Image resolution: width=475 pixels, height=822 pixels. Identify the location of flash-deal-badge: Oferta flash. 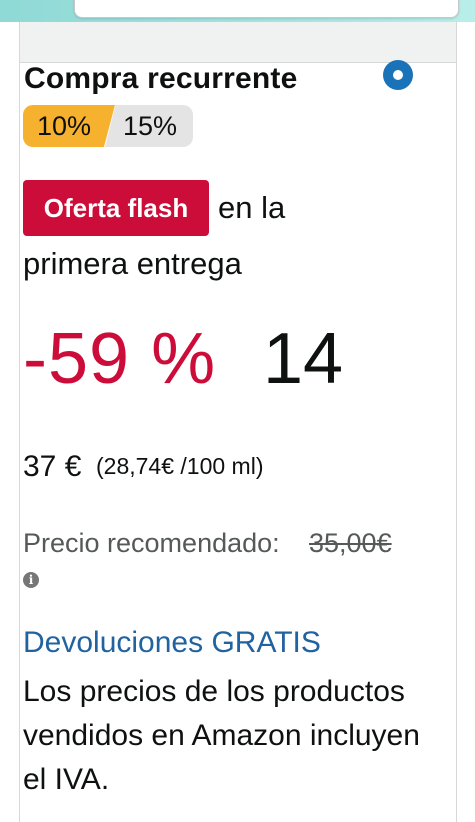
(116, 208).